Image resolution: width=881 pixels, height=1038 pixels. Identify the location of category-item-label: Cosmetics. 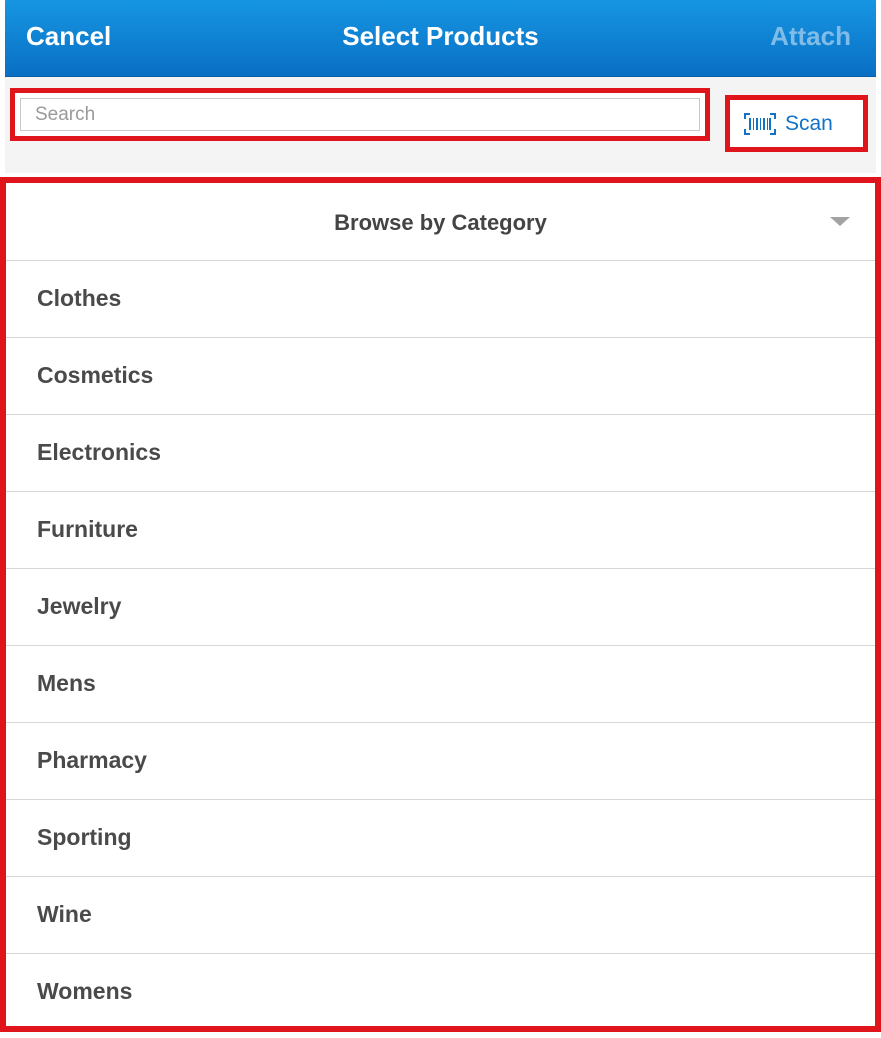
(95, 375).